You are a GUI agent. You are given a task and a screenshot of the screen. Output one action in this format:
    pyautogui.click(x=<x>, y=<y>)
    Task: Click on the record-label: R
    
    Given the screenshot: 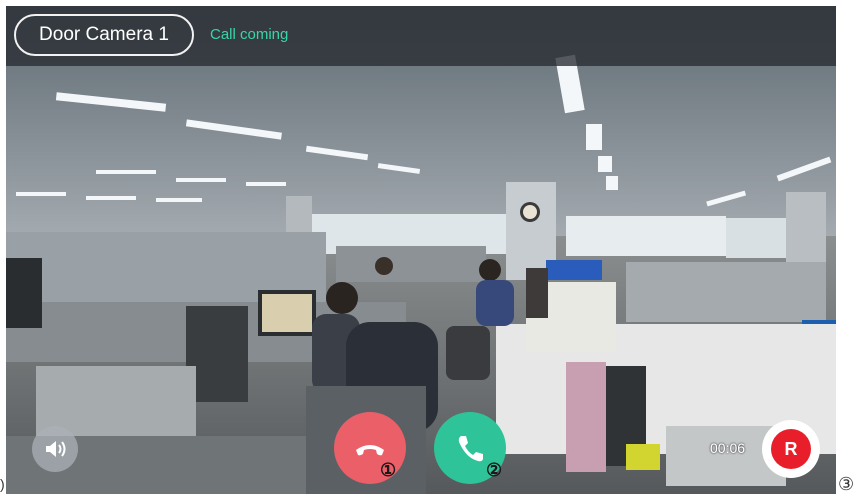 What is the action you would take?
    pyautogui.click(x=791, y=449)
    